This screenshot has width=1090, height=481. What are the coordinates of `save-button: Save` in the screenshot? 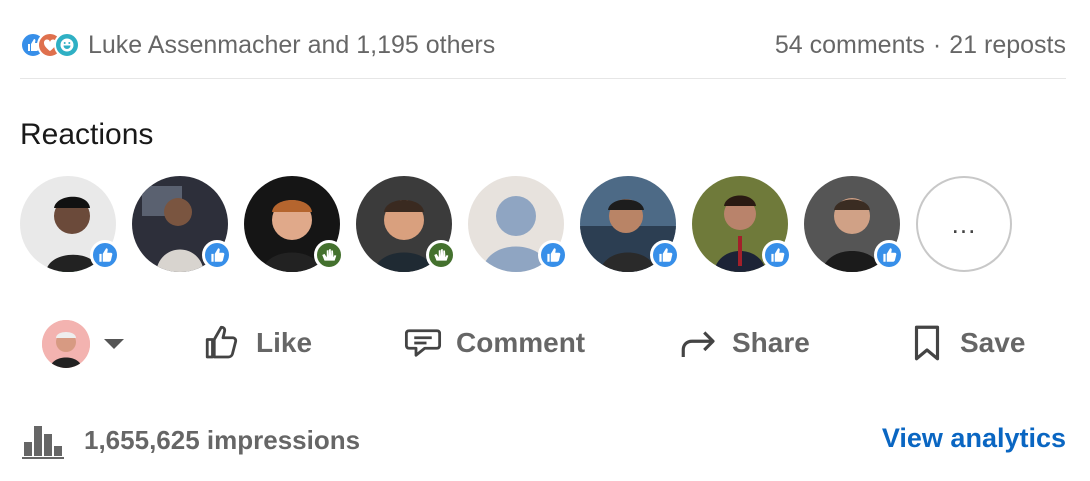 It's located at (965, 343).